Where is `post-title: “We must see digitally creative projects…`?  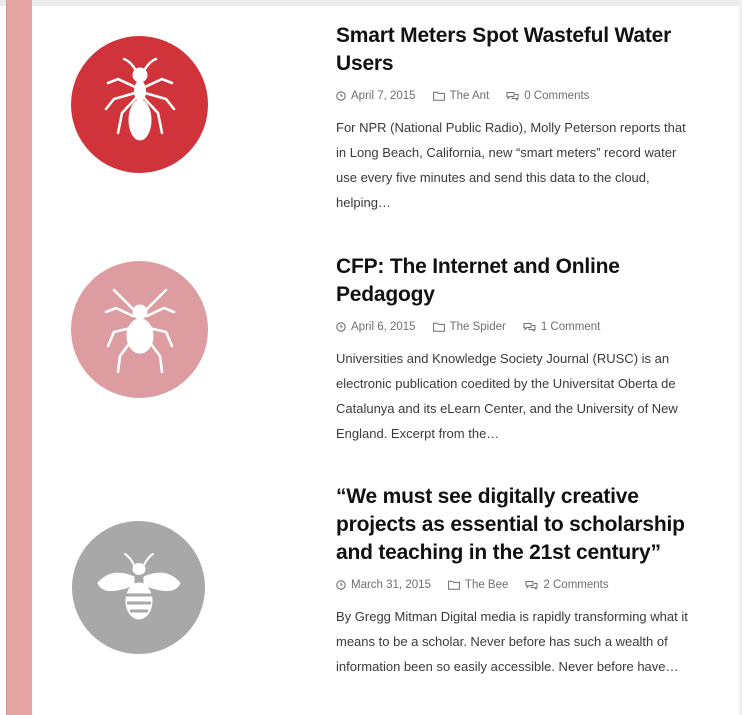 post-title: “We must see digitally creative projects… is located at coordinates (516, 525).